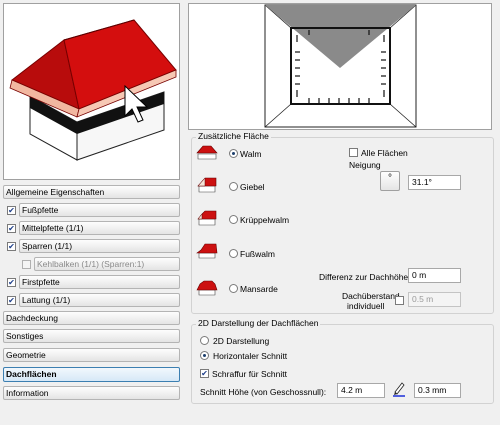  What do you see at coordinates (233, 153) in the screenshot?
I see `walm-radio` at bounding box center [233, 153].